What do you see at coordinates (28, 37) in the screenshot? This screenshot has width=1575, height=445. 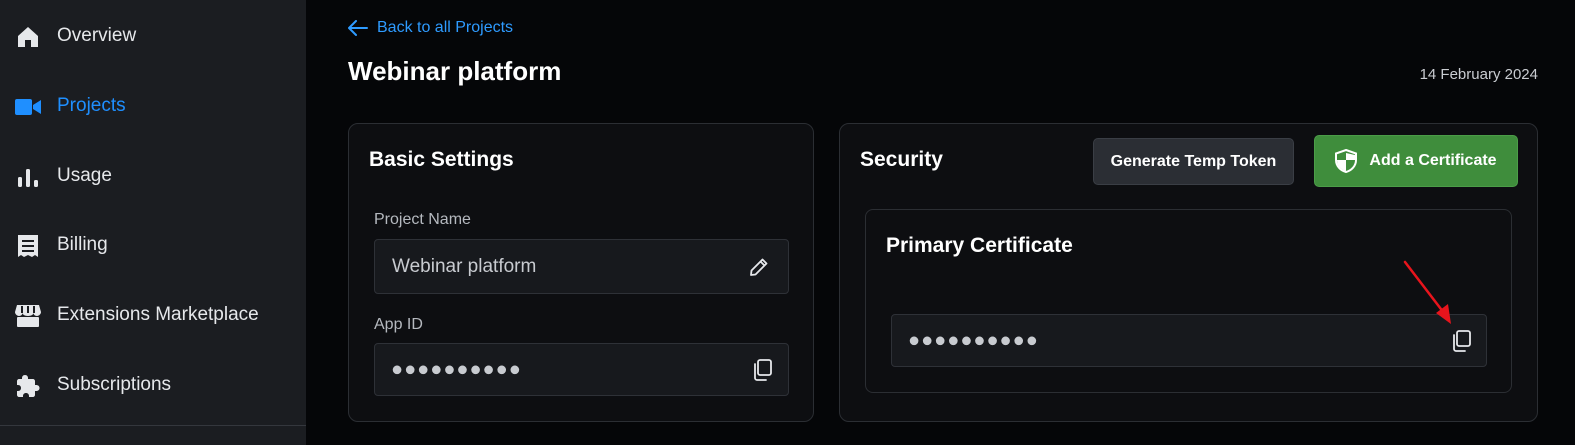 I see `home-icon` at bounding box center [28, 37].